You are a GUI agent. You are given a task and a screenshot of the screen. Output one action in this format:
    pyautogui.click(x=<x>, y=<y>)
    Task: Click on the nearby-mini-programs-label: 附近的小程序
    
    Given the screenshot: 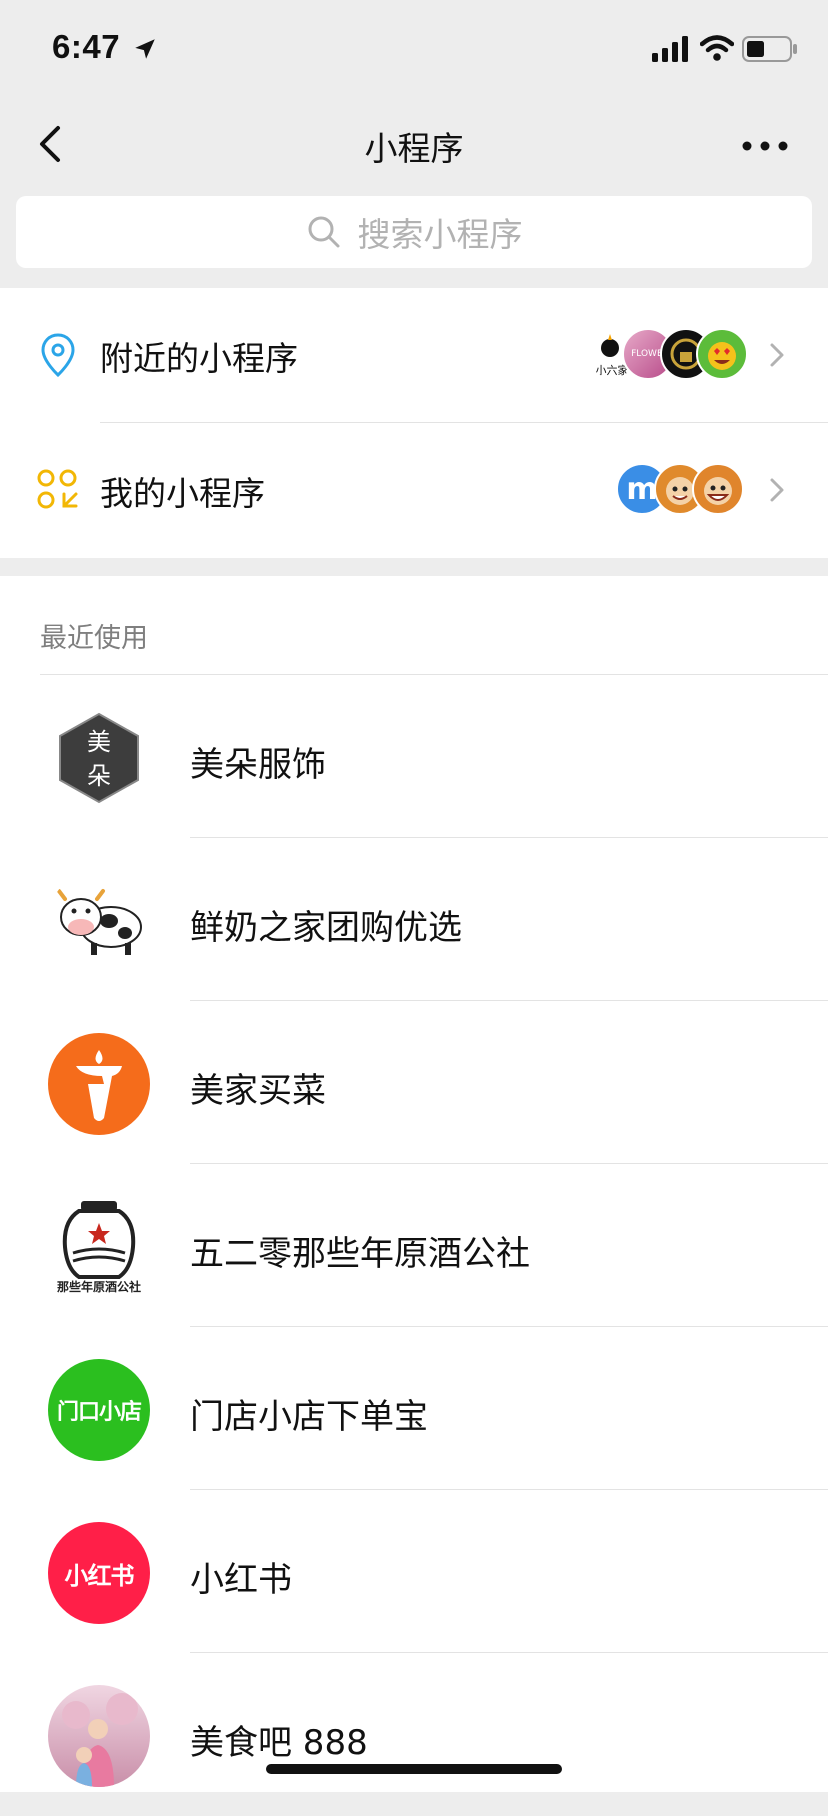 What is the action you would take?
    pyautogui.click(x=199, y=358)
    